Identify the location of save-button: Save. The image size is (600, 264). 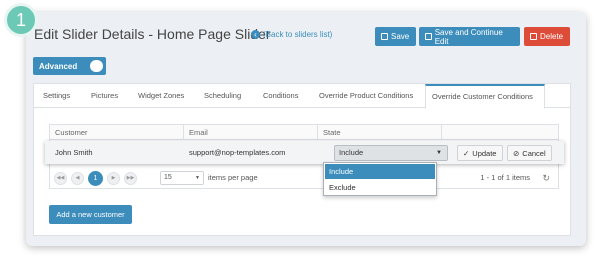
(395, 36).